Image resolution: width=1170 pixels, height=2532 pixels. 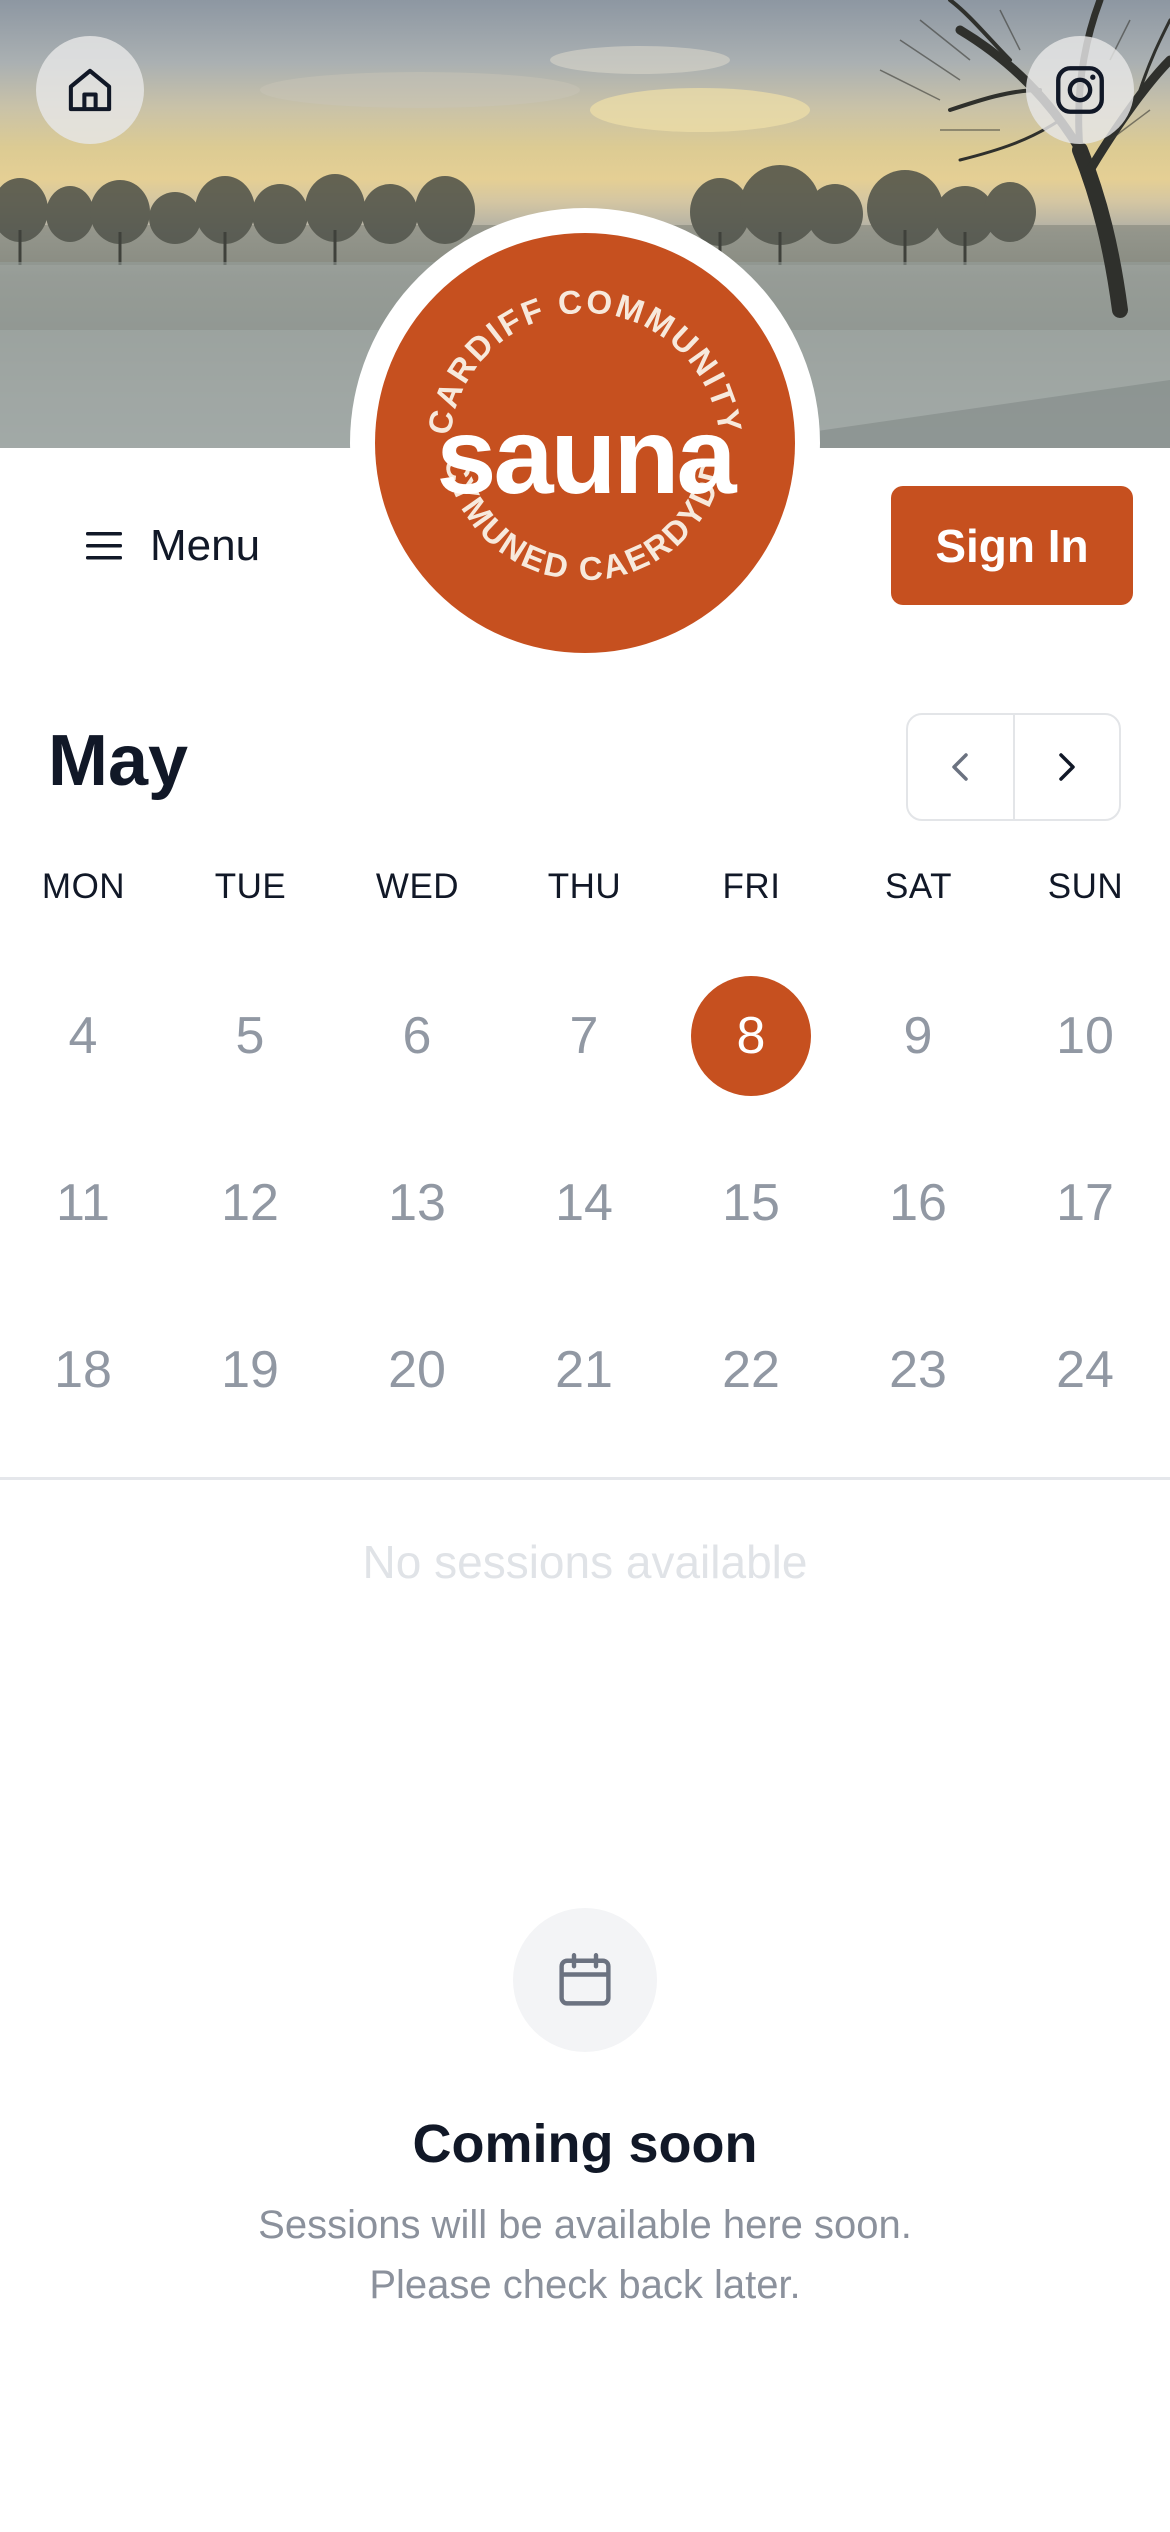 I want to click on previous-month-button, so click(x=961, y=767).